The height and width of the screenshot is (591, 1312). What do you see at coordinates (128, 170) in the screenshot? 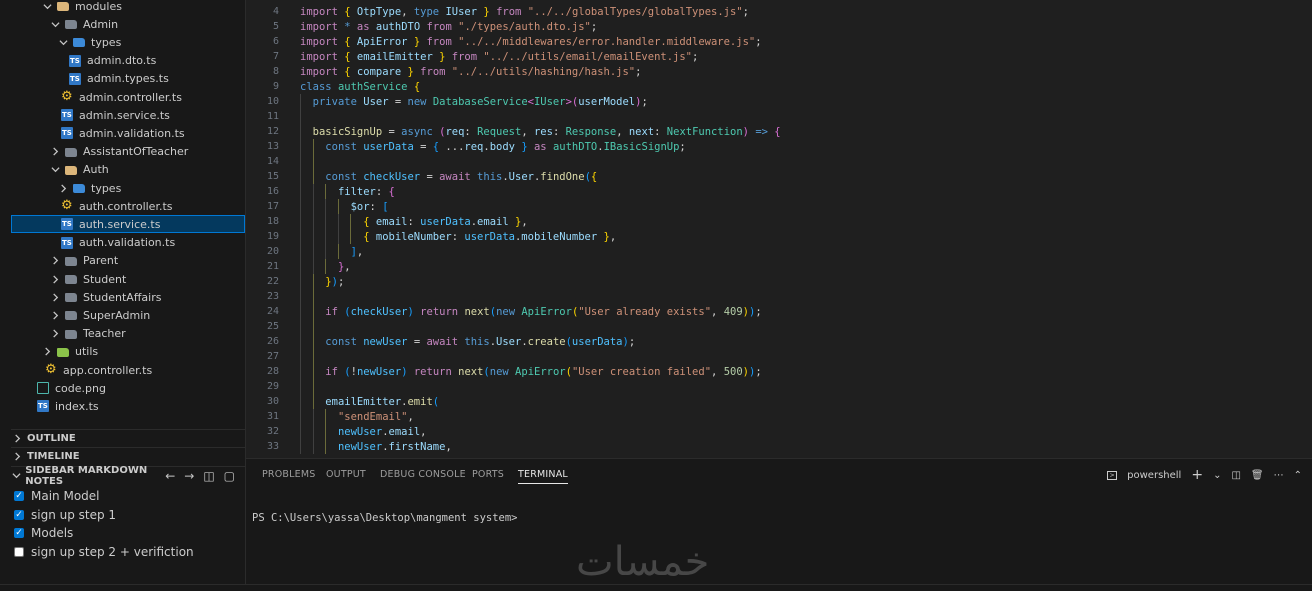
I see `tree-folder: Auth` at bounding box center [128, 170].